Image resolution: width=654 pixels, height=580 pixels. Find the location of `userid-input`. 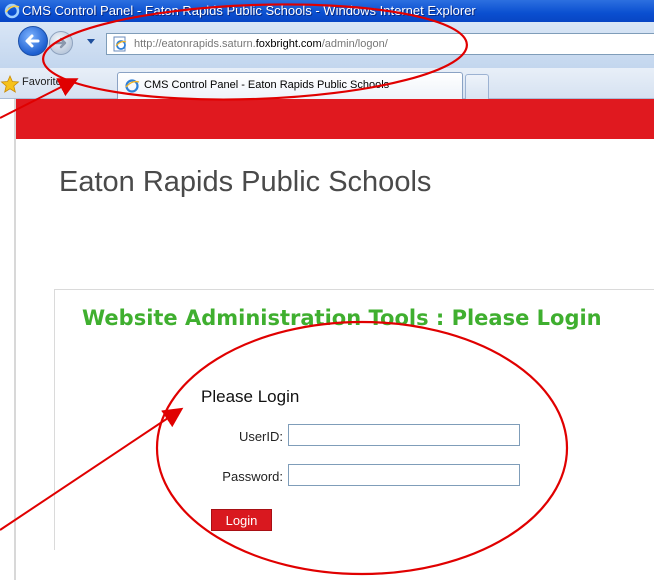

userid-input is located at coordinates (404, 435).